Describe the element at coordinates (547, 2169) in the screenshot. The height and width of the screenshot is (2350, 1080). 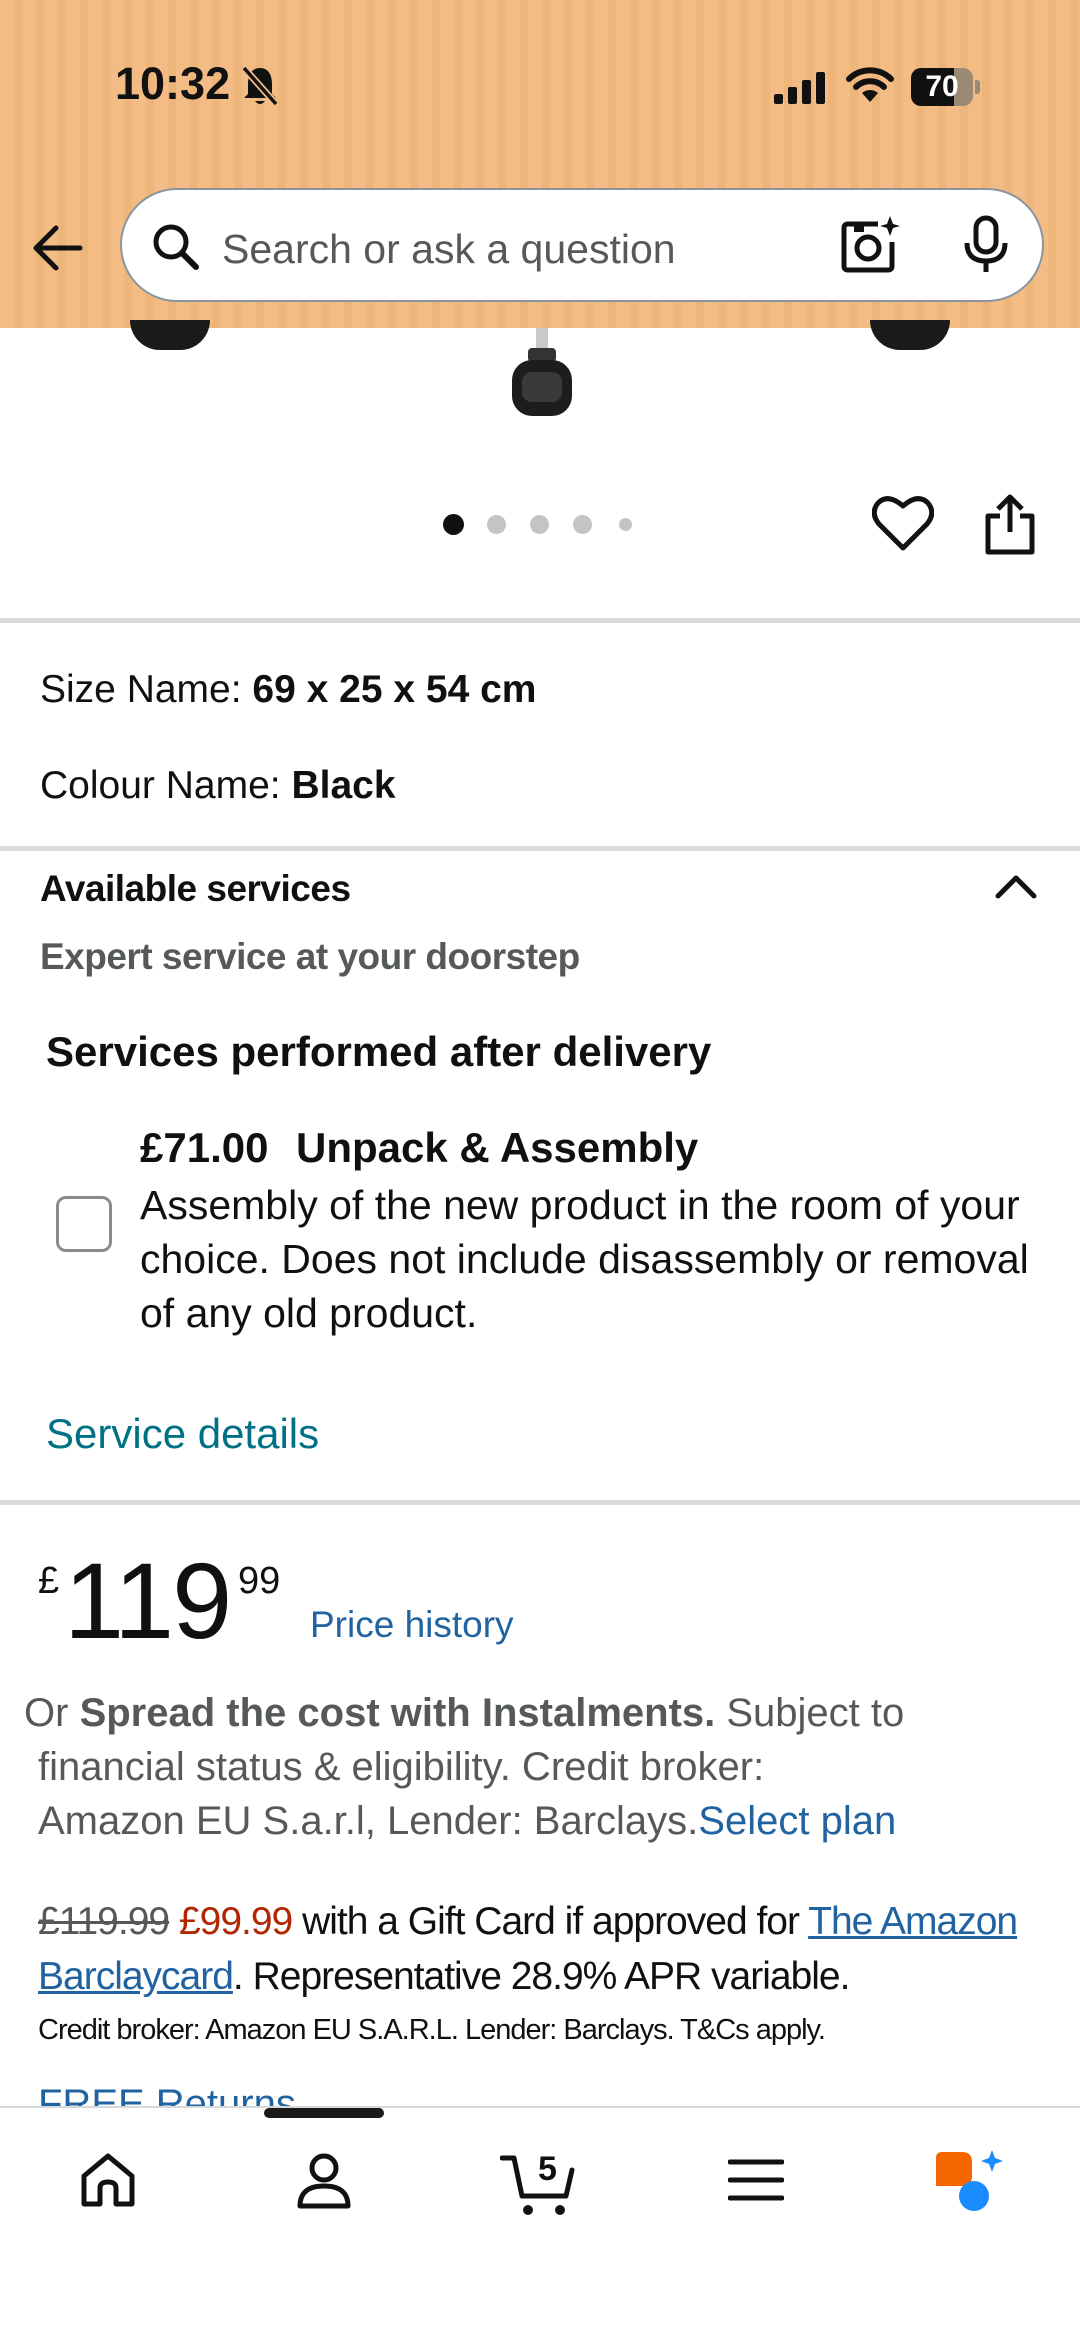
I see `cart-count: 5` at that location.